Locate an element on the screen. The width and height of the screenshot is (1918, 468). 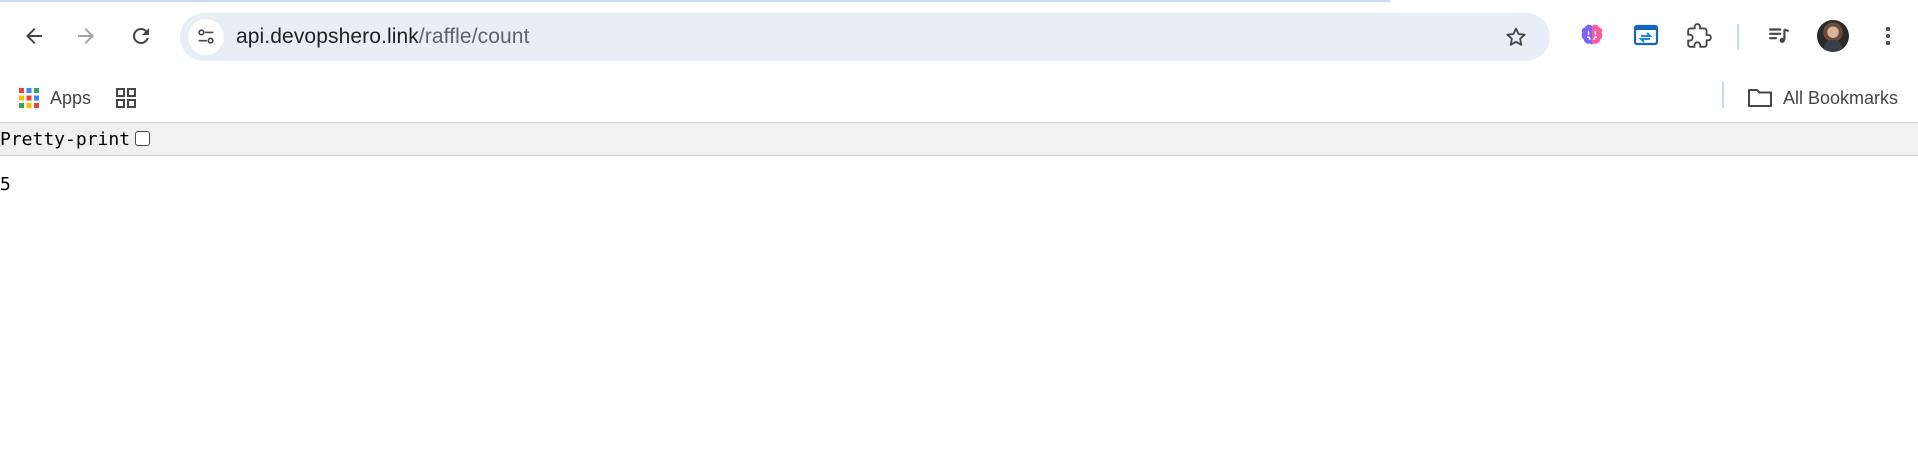
back-button is located at coordinates (34, 36).